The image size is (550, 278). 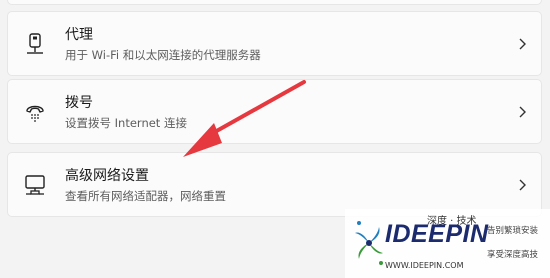 I want to click on dial-up-subtitle: 设置拨号 Internet 连接, so click(x=126, y=123).